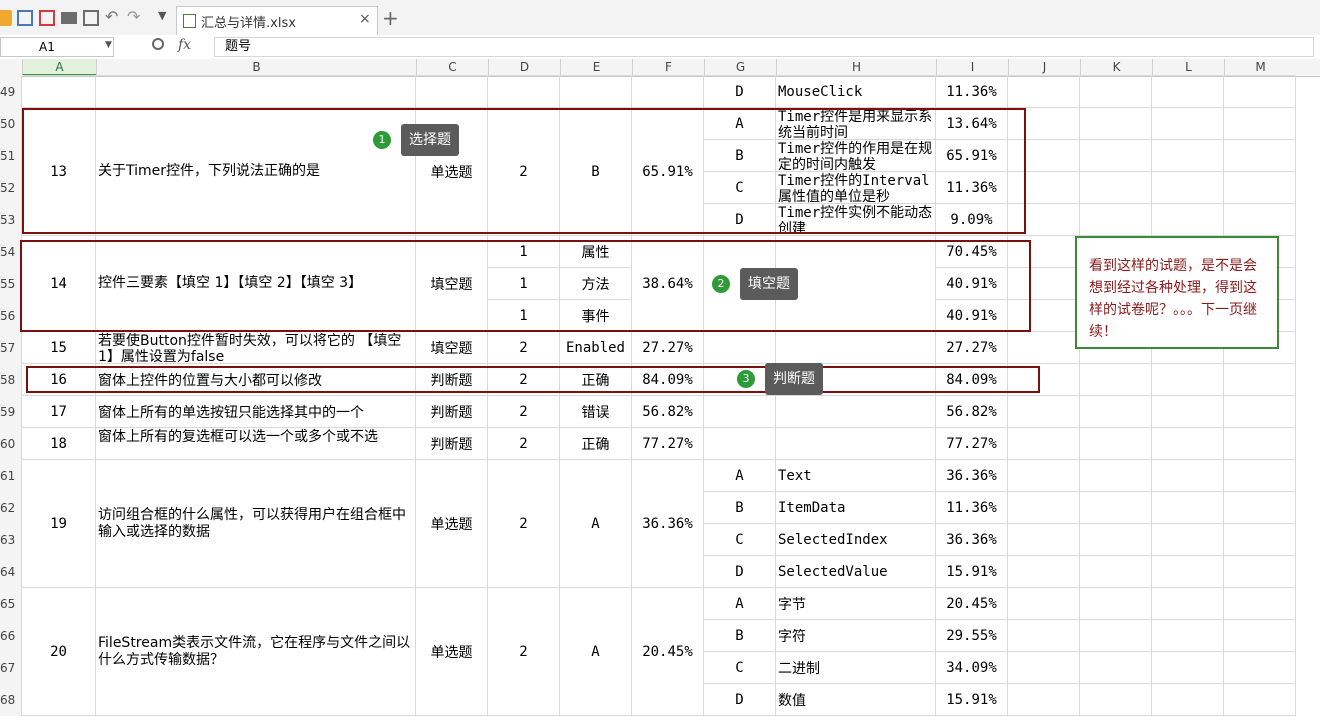  I want to click on formula-input: 题号, so click(764, 47).